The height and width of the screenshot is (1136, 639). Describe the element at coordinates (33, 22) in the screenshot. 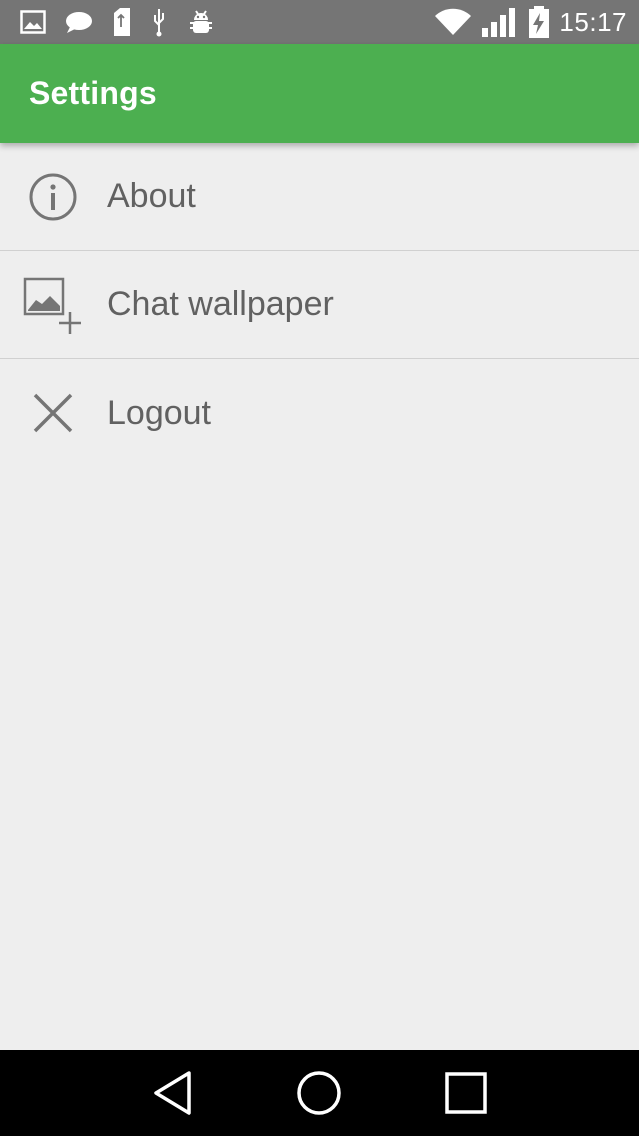

I see `image-icon` at that location.